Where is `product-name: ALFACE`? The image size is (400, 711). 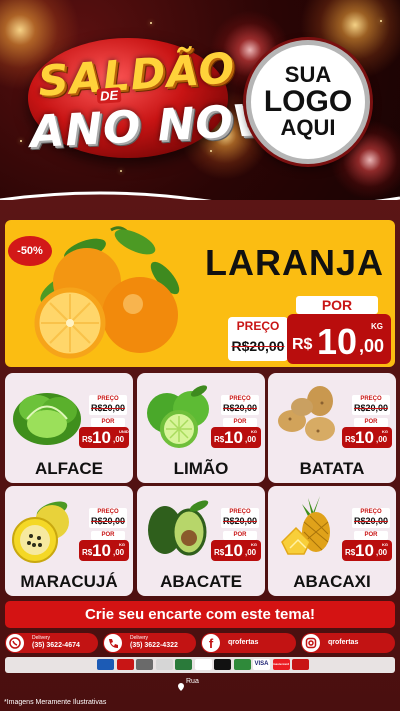
product-name: ALFACE is located at coordinates (69, 468).